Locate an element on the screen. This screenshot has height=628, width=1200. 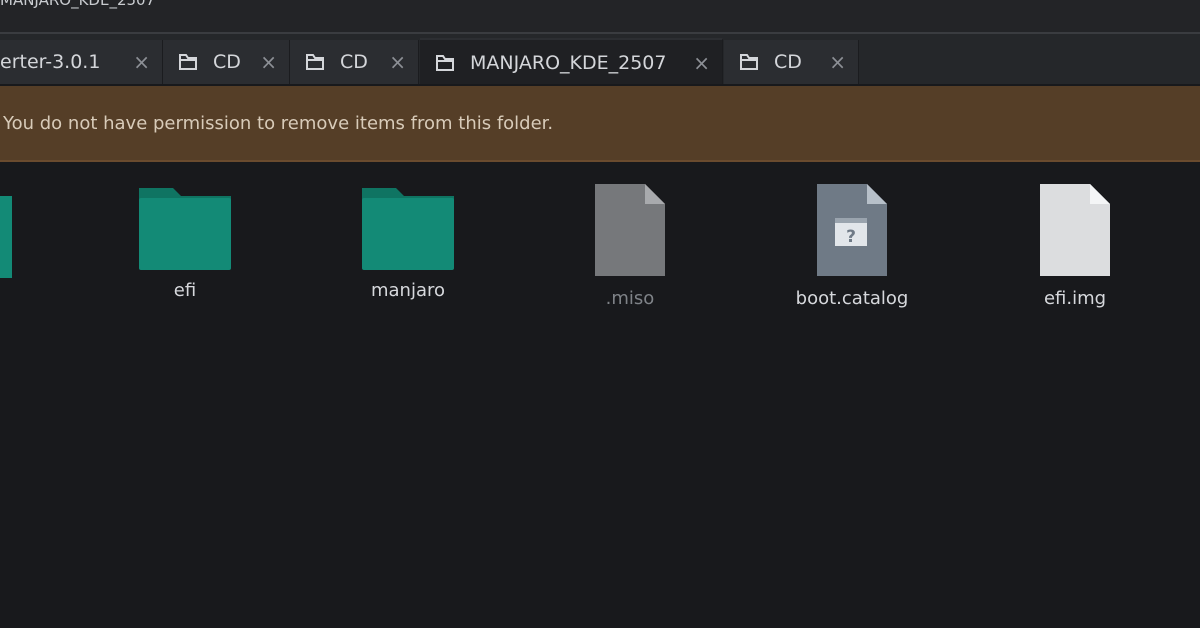
hidden-file-icon is located at coordinates (630, 230).